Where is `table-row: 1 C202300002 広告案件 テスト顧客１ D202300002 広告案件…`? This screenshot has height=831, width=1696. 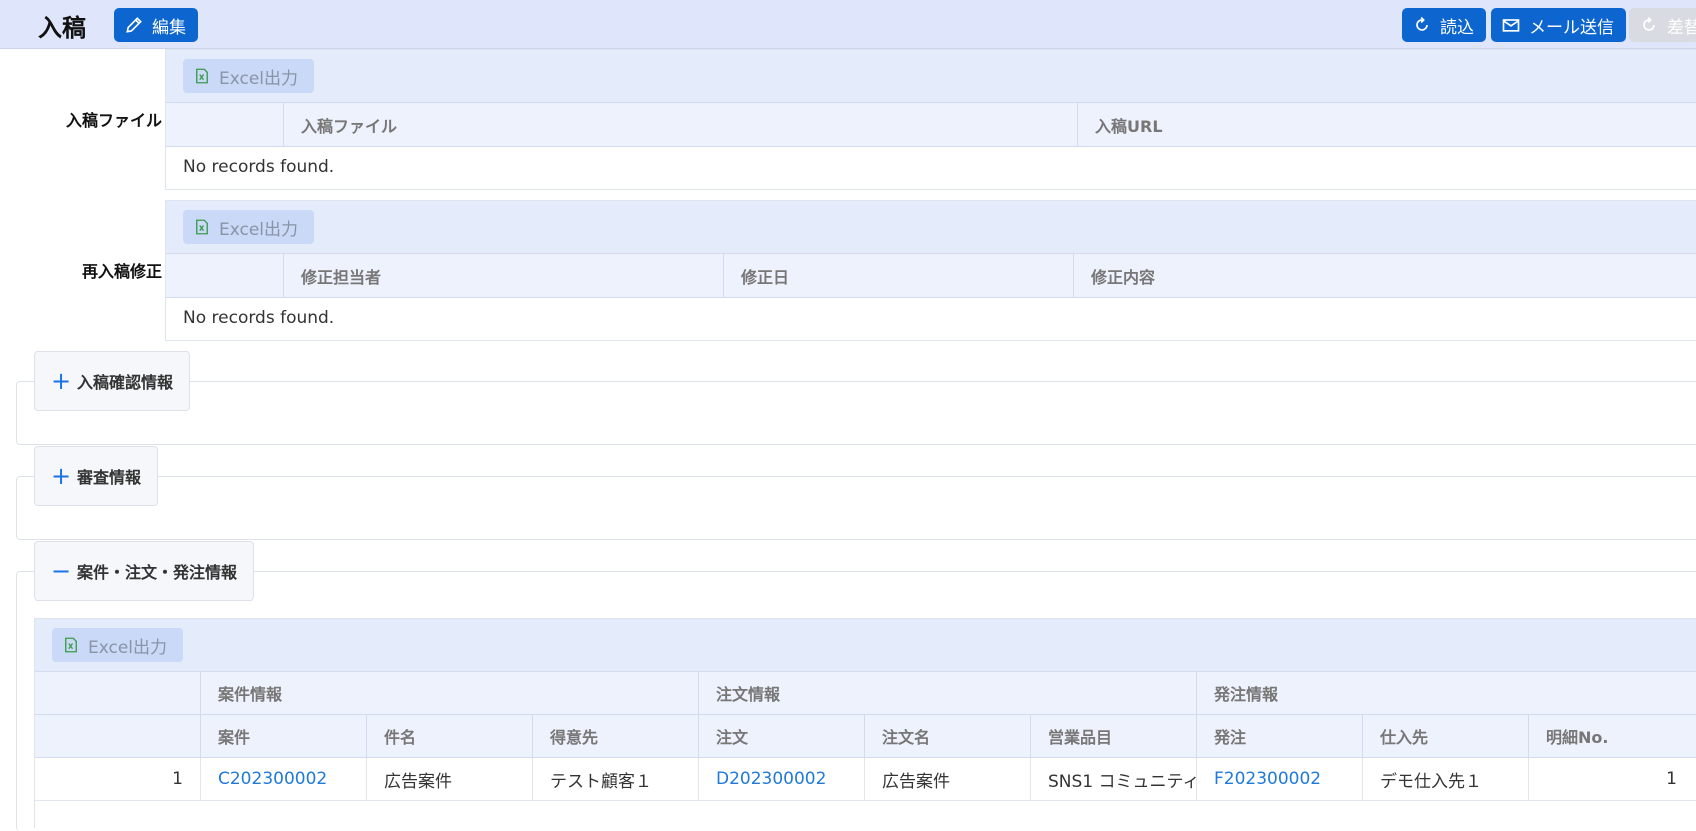
table-row: 1 C202300002 広告案件 テスト顧客１ D202300002 広告案件… is located at coordinates (865, 779).